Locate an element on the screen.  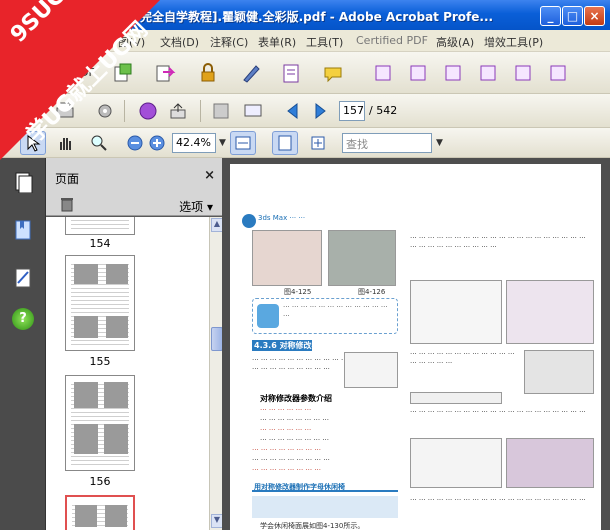
maximize-button: □ is located at coordinates (572, 16).